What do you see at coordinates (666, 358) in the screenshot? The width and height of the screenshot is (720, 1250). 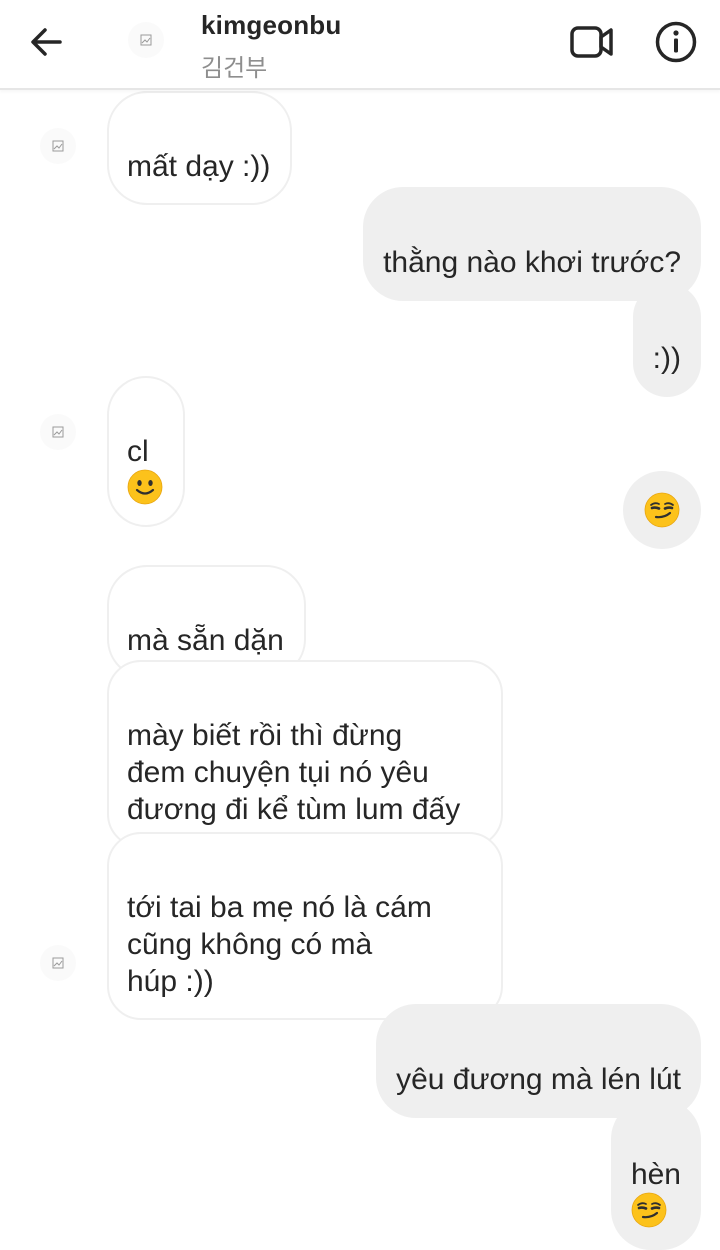 I see `message-text: :))` at bounding box center [666, 358].